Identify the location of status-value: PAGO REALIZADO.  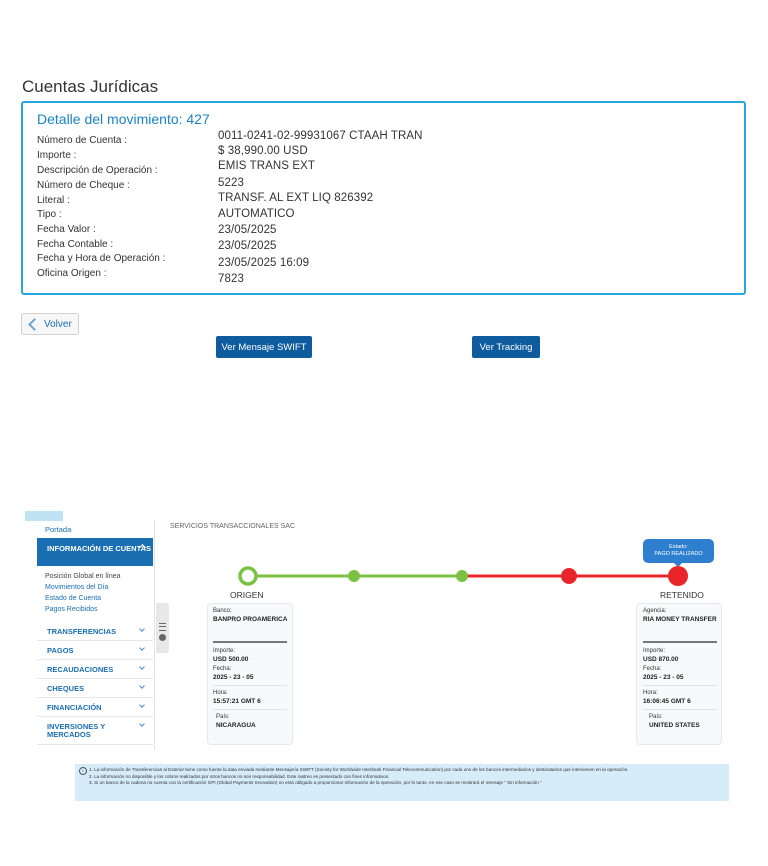
(678, 554).